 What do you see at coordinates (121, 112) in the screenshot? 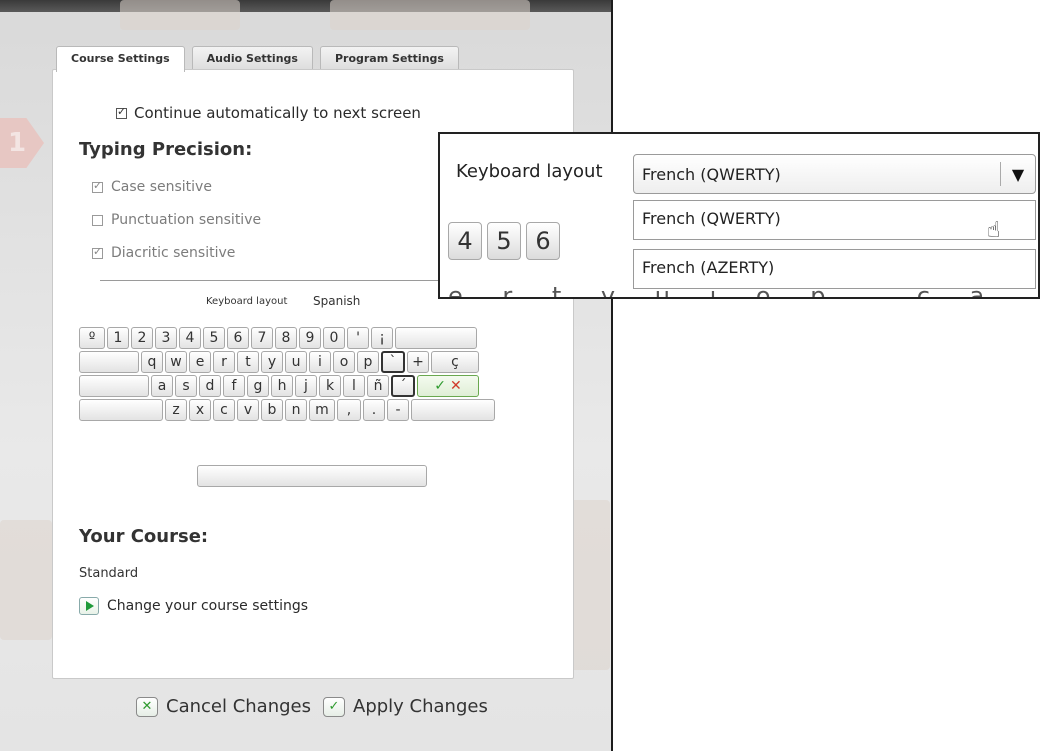
I see `continue-checkbox` at bounding box center [121, 112].